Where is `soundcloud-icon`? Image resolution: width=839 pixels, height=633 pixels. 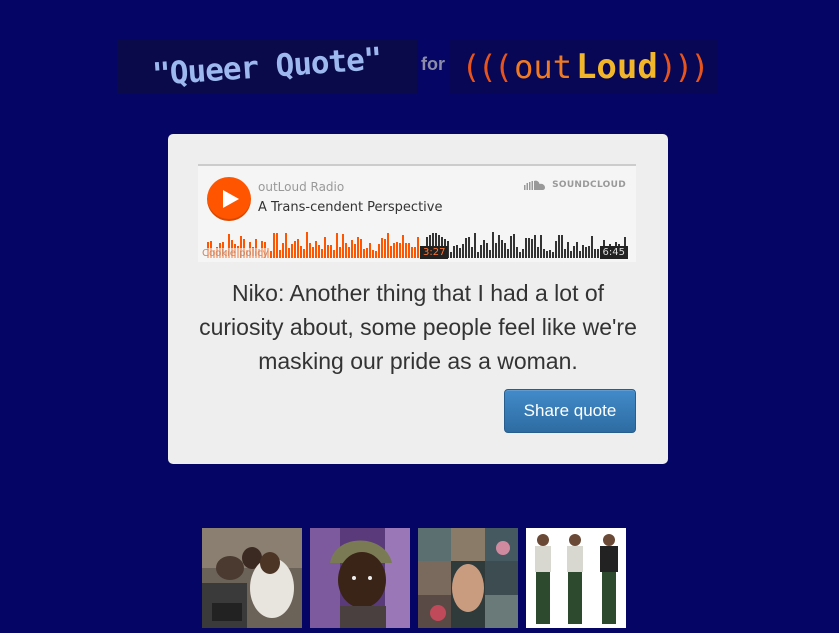 soundcloud-icon is located at coordinates (535, 185).